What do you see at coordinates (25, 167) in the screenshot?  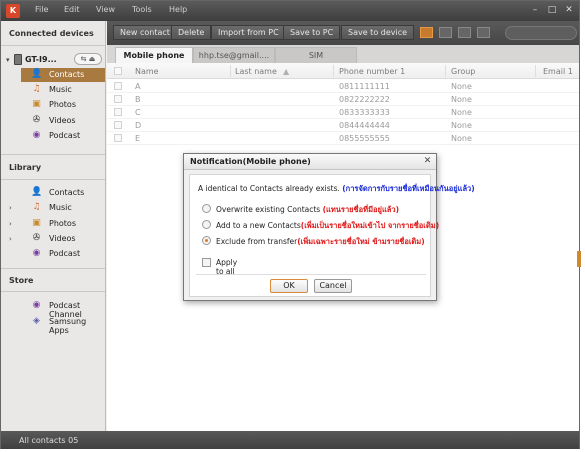 I see `library-heading: Library` at bounding box center [25, 167].